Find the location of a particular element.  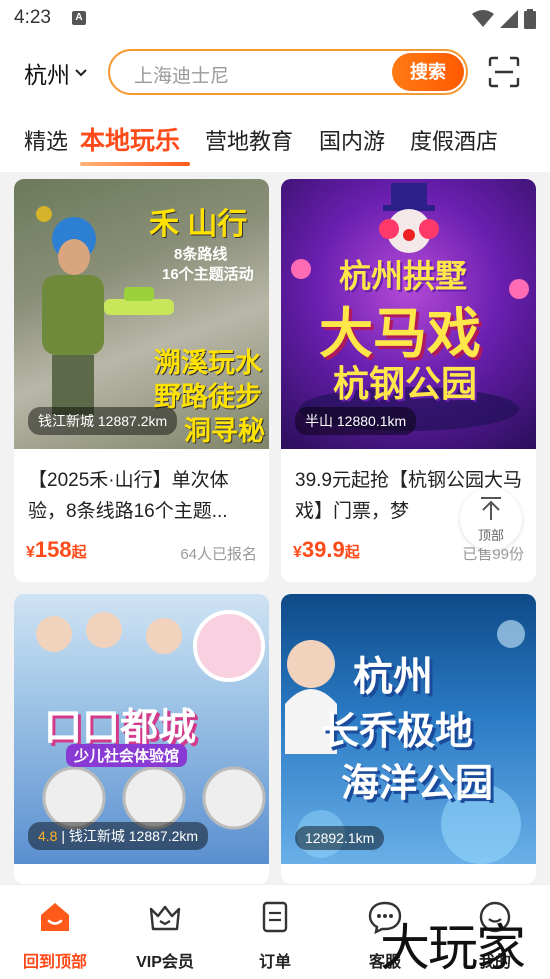

order-icon is located at coordinates (275, 917).